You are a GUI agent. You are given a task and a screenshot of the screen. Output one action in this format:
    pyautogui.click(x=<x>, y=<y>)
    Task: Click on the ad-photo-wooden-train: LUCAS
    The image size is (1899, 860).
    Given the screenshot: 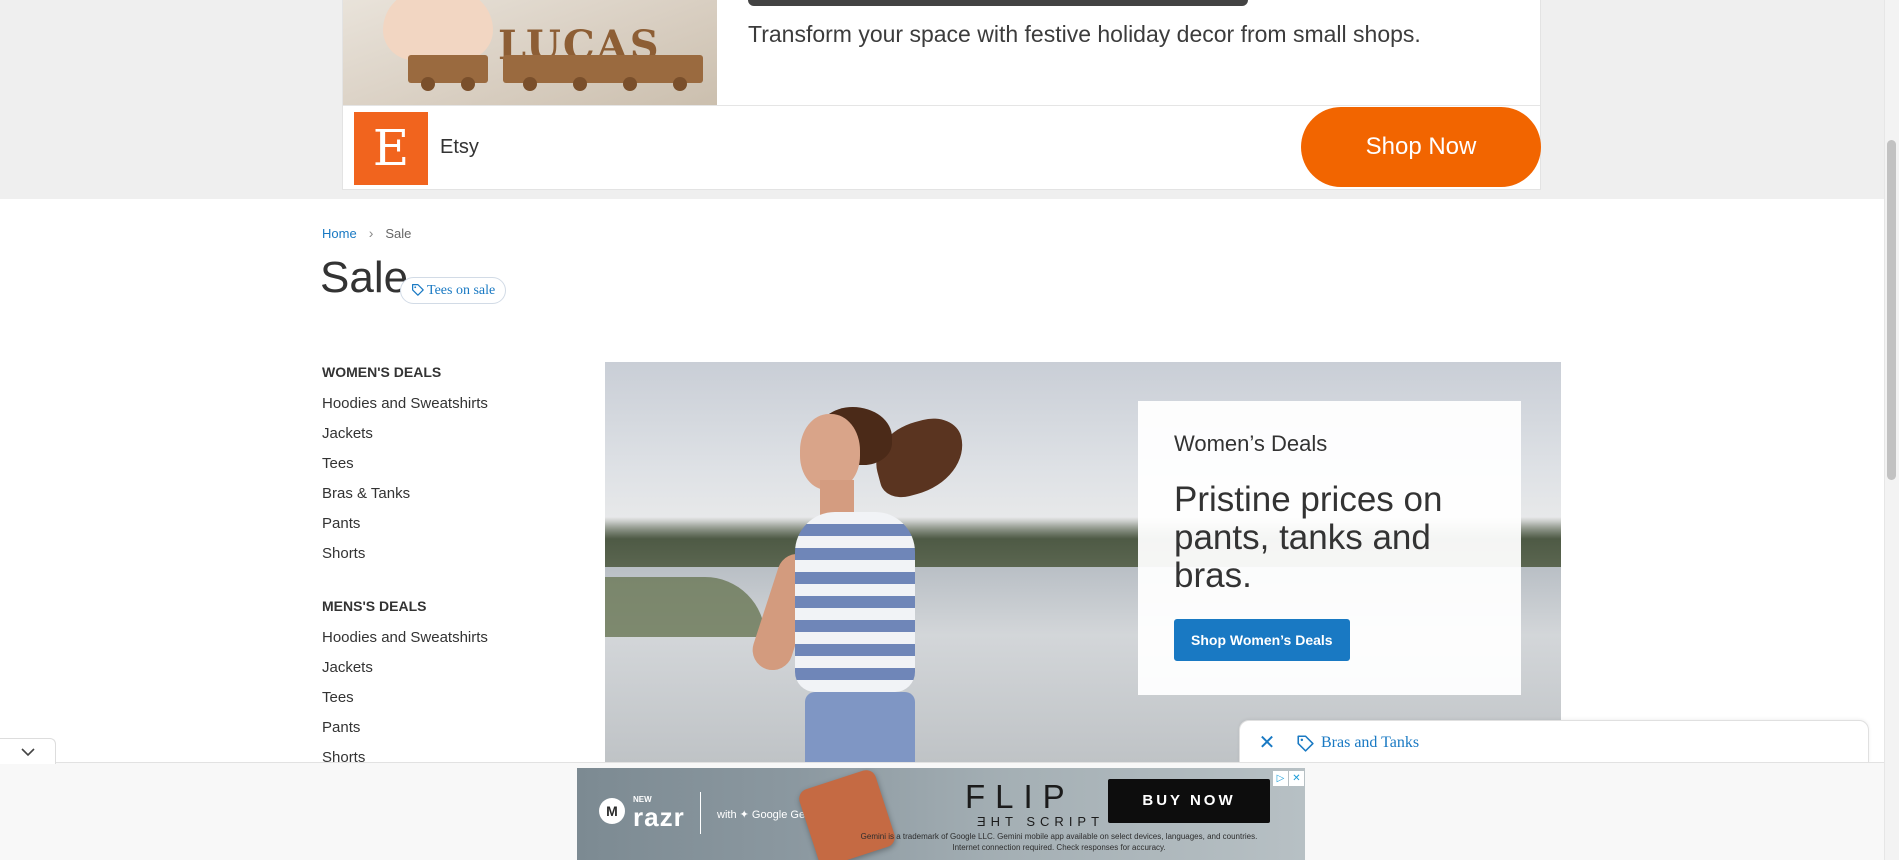 What is the action you would take?
    pyautogui.click(x=530, y=52)
    